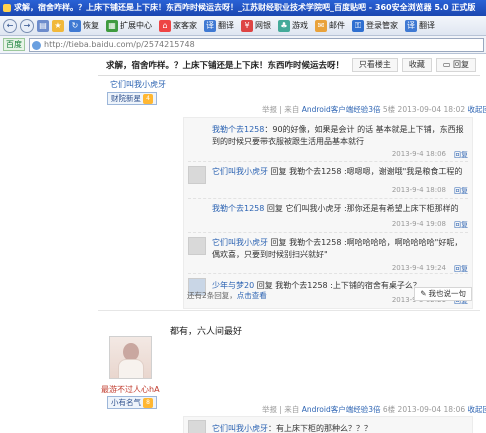  I want to click on say-something-button: ✎ 我也说一句, so click(443, 294).